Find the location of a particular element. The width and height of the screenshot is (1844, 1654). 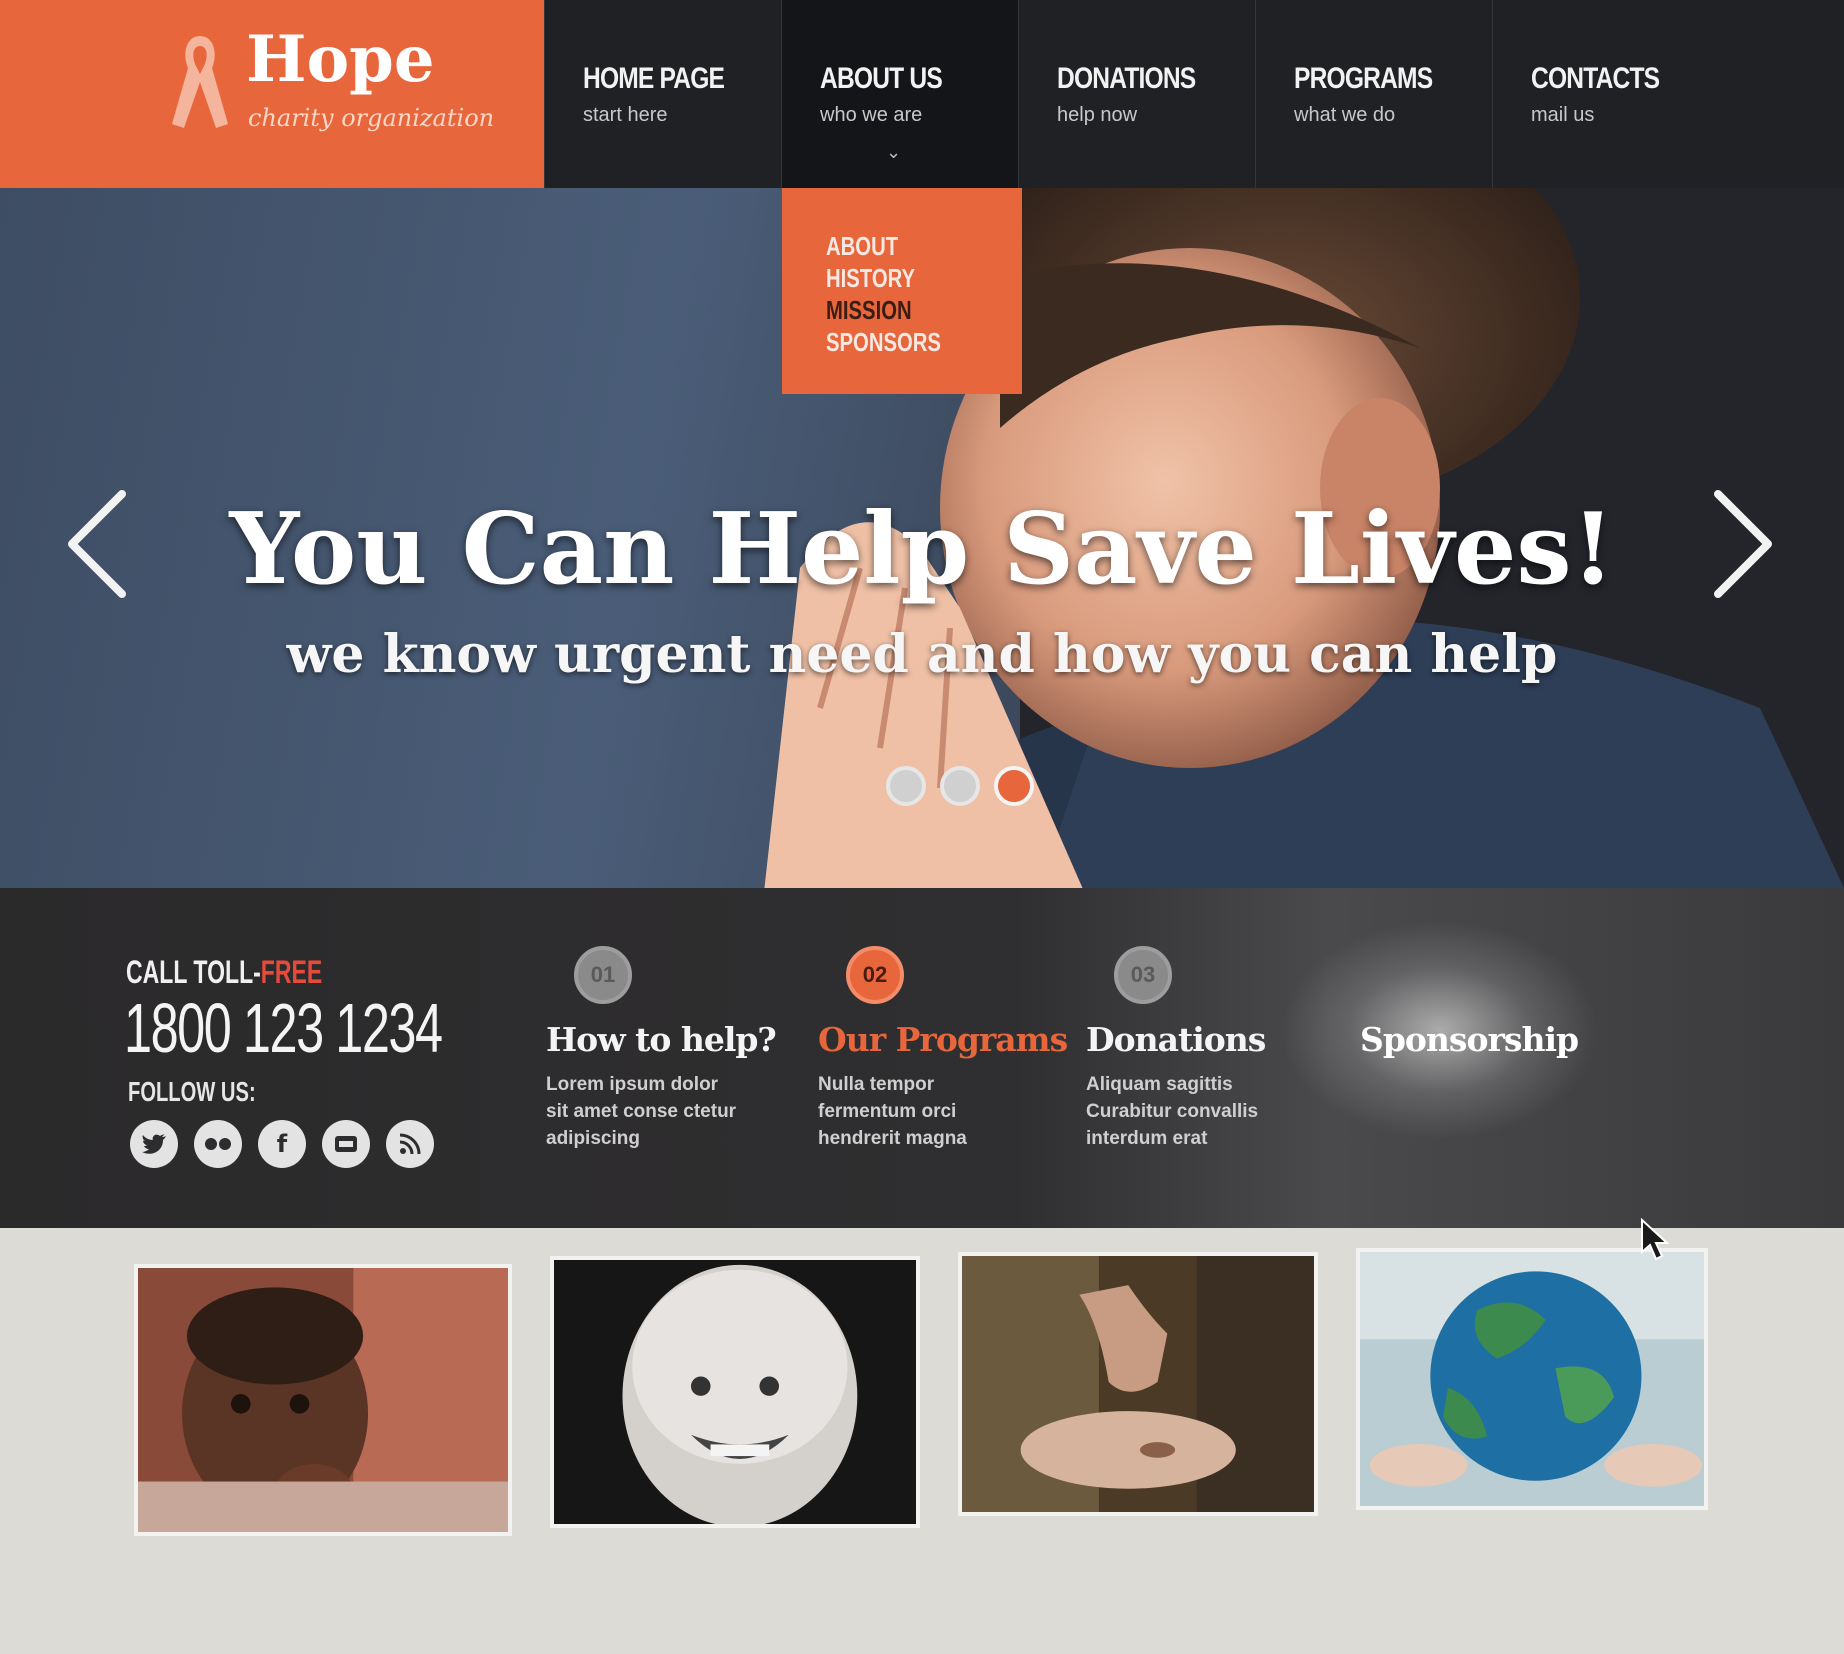

nav-sublabel: help now is located at coordinates (1097, 115).